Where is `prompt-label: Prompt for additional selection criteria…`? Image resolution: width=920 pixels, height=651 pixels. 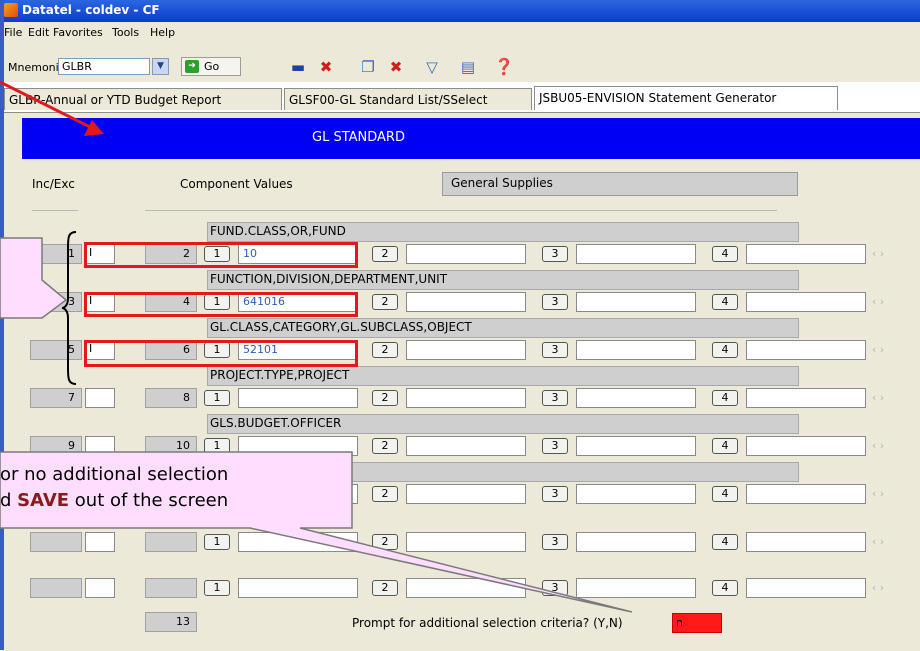 prompt-label: Prompt for additional selection criteria… is located at coordinates (487, 623).